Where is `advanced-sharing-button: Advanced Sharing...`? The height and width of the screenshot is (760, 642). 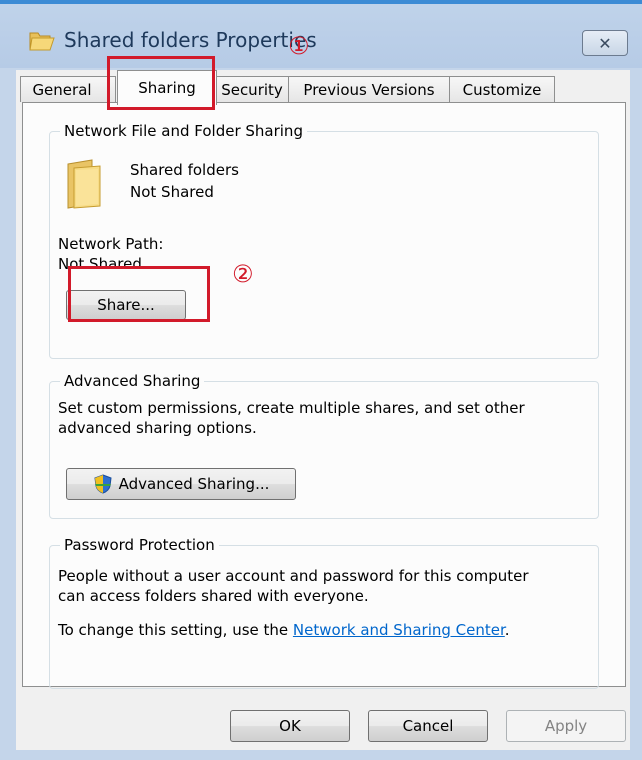 advanced-sharing-button: Advanced Sharing... is located at coordinates (181, 484).